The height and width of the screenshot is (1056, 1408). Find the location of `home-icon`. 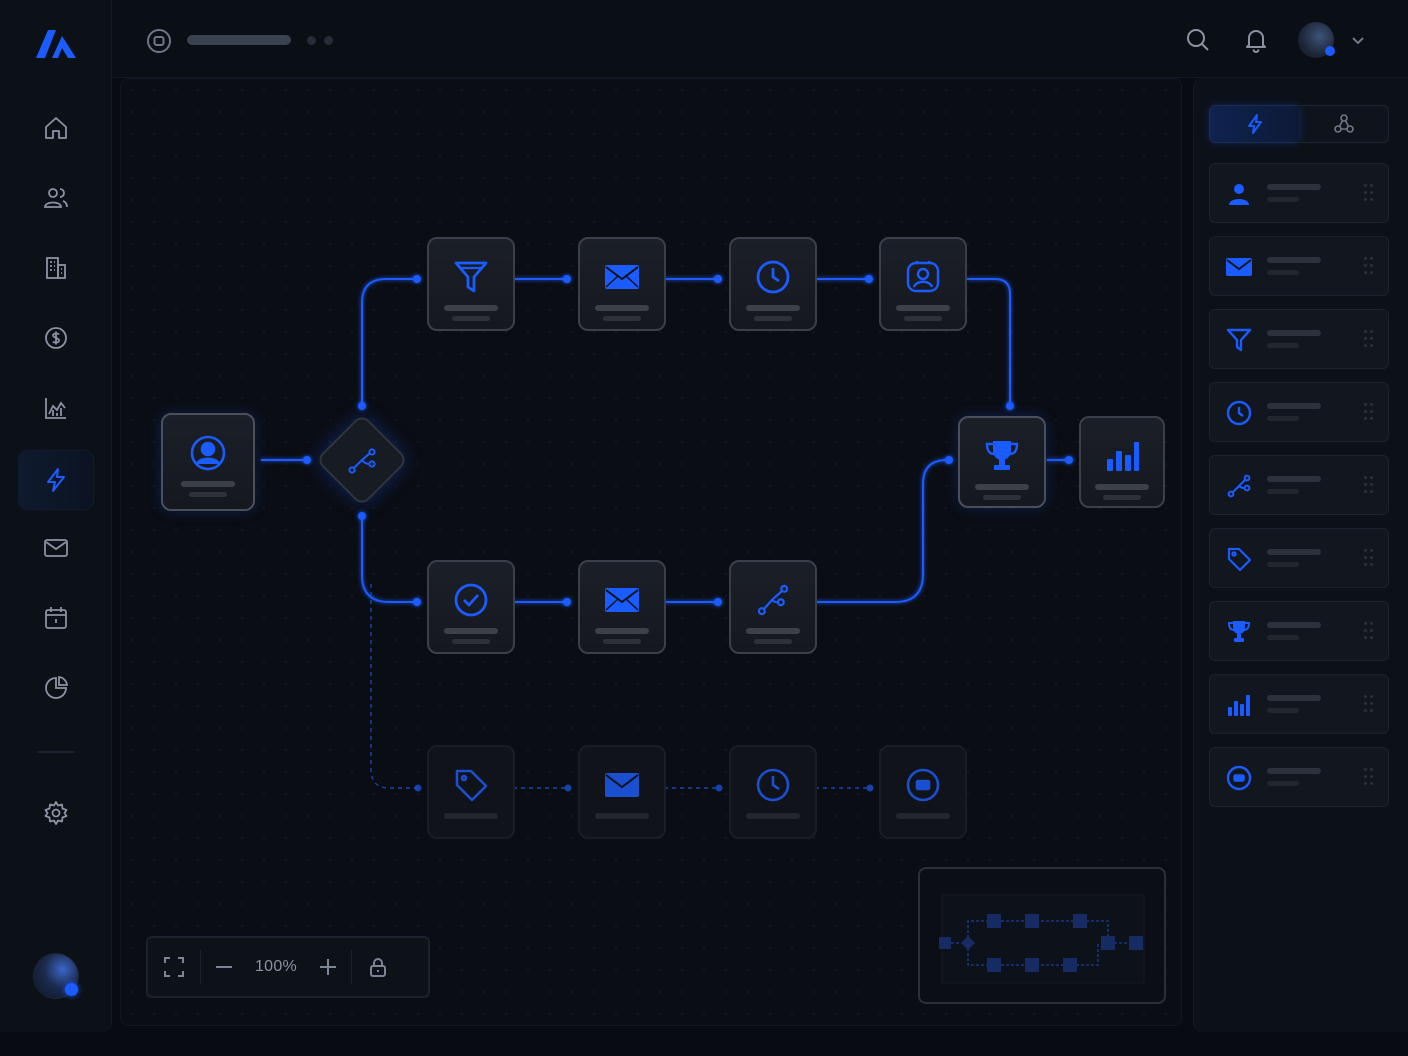

home-icon is located at coordinates (56, 128).